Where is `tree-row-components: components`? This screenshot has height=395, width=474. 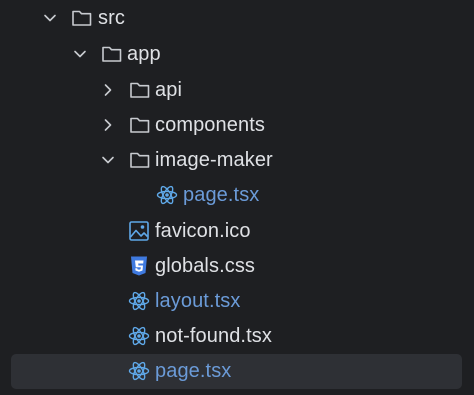
tree-row-components: components is located at coordinates (237, 125).